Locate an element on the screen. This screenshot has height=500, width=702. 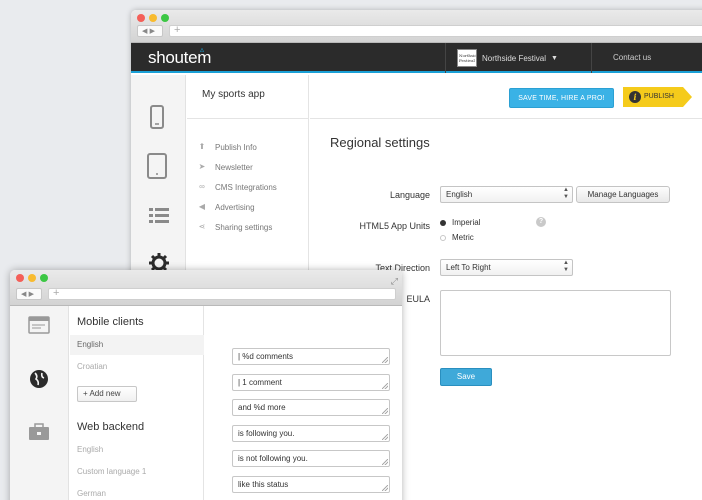
translation-input: | 1 comment is located at coordinates (311, 382).